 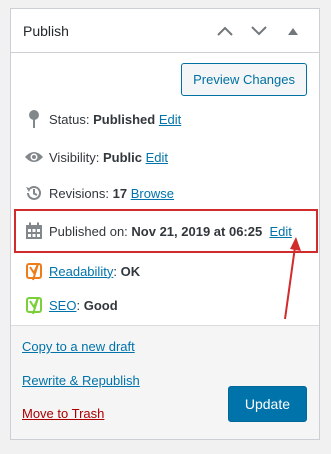 What do you see at coordinates (152, 193) in the screenshot?
I see `revisions-browse-link: Browse` at bounding box center [152, 193].